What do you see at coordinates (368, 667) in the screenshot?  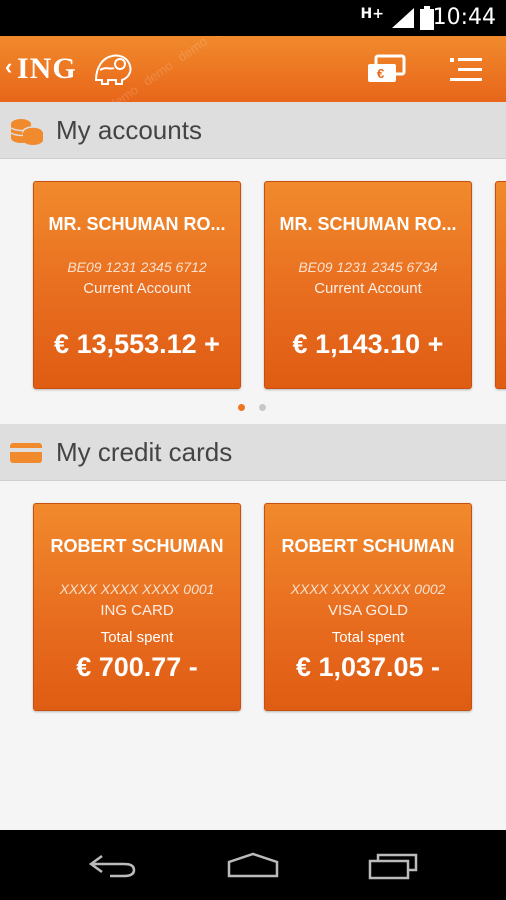 I see `total-spent-amount: € 1,037.05 -` at bounding box center [368, 667].